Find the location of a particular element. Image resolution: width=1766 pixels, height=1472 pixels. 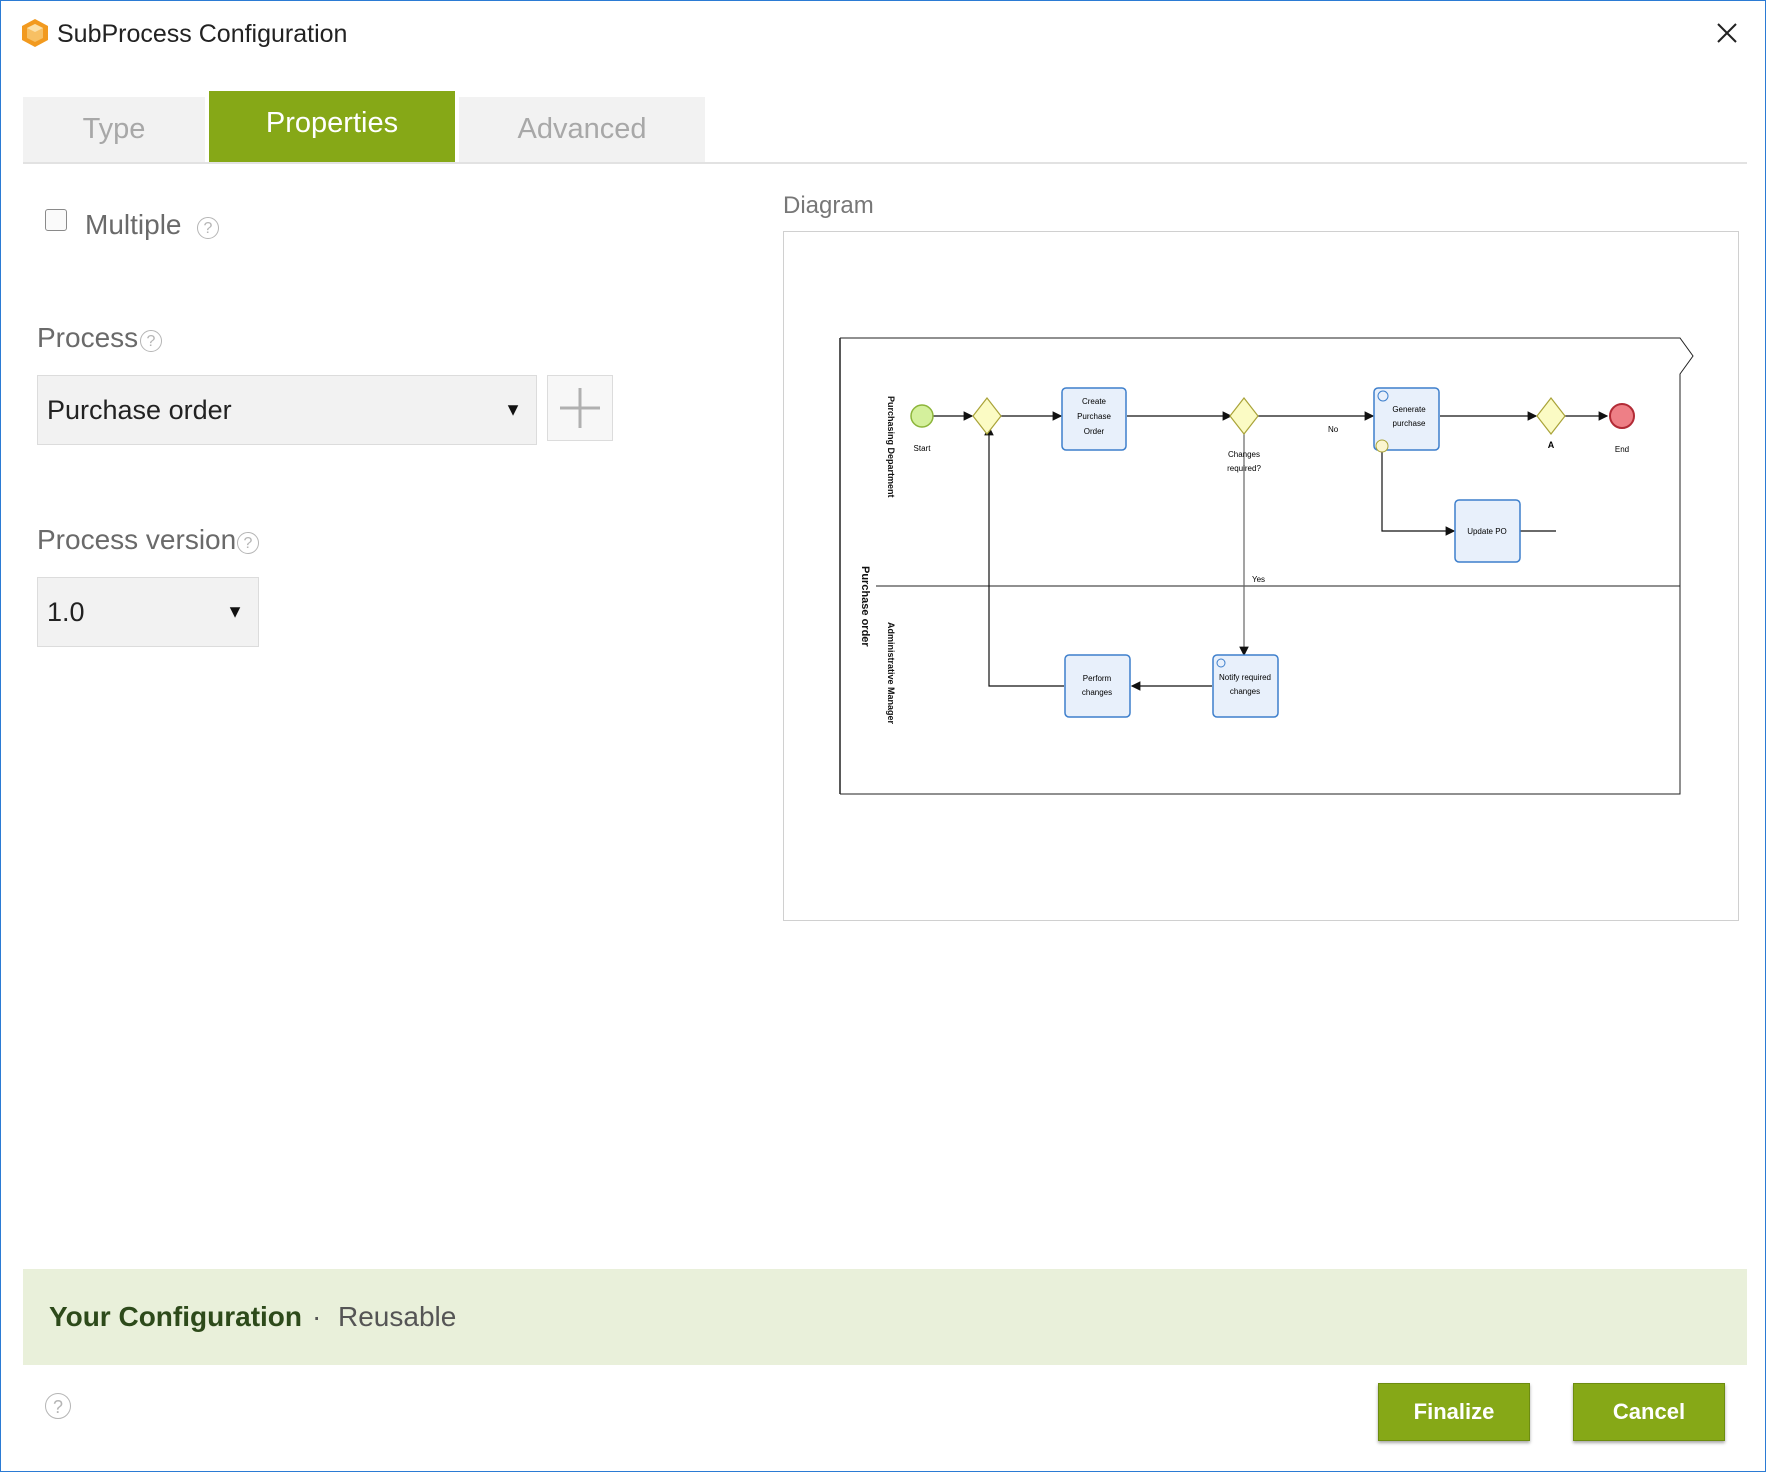

gateway-a-label: A is located at coordinates (1551, 445).